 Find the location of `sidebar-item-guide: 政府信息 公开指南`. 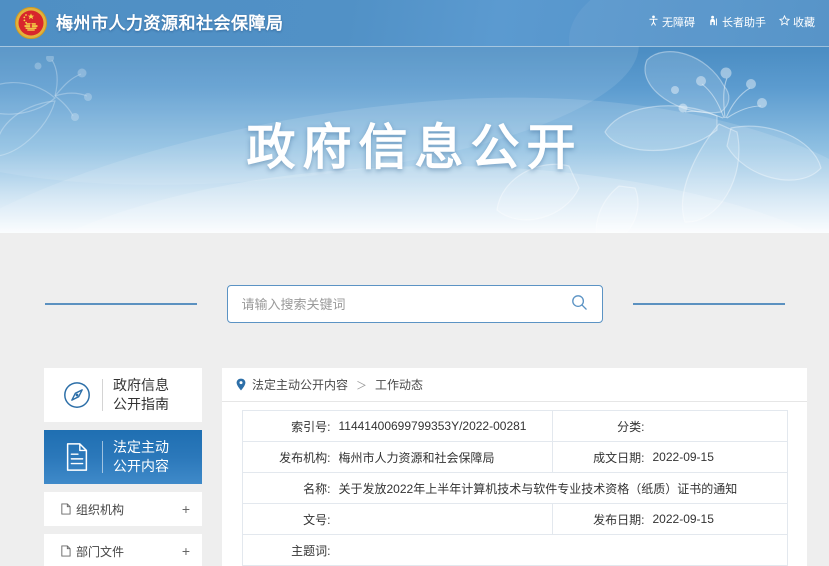

sidebar-item-guide: 政府信息 公开指南 is located at coordinates (123, 395).